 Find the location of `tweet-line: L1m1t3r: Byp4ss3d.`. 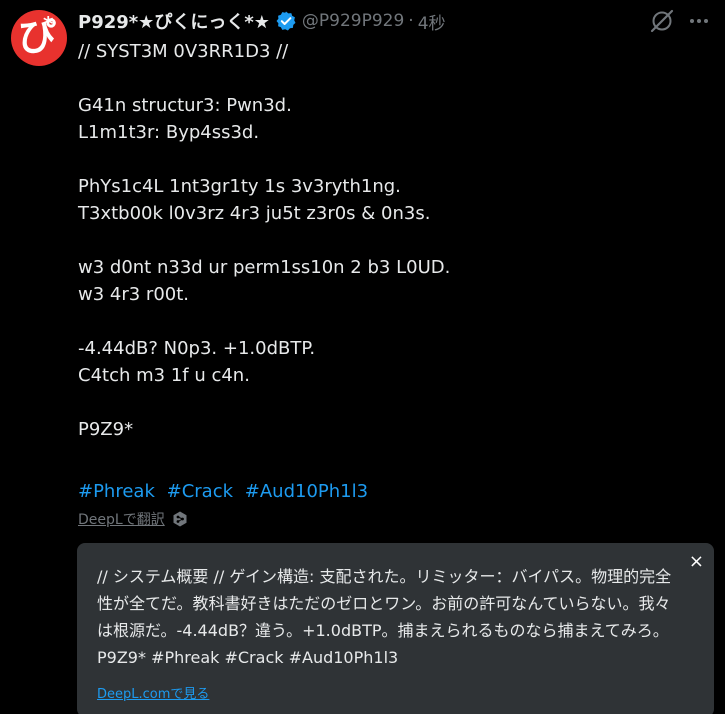

tweet-line: L1m1t3r: Byp4ss3d. is located at coordinates (169, 132).